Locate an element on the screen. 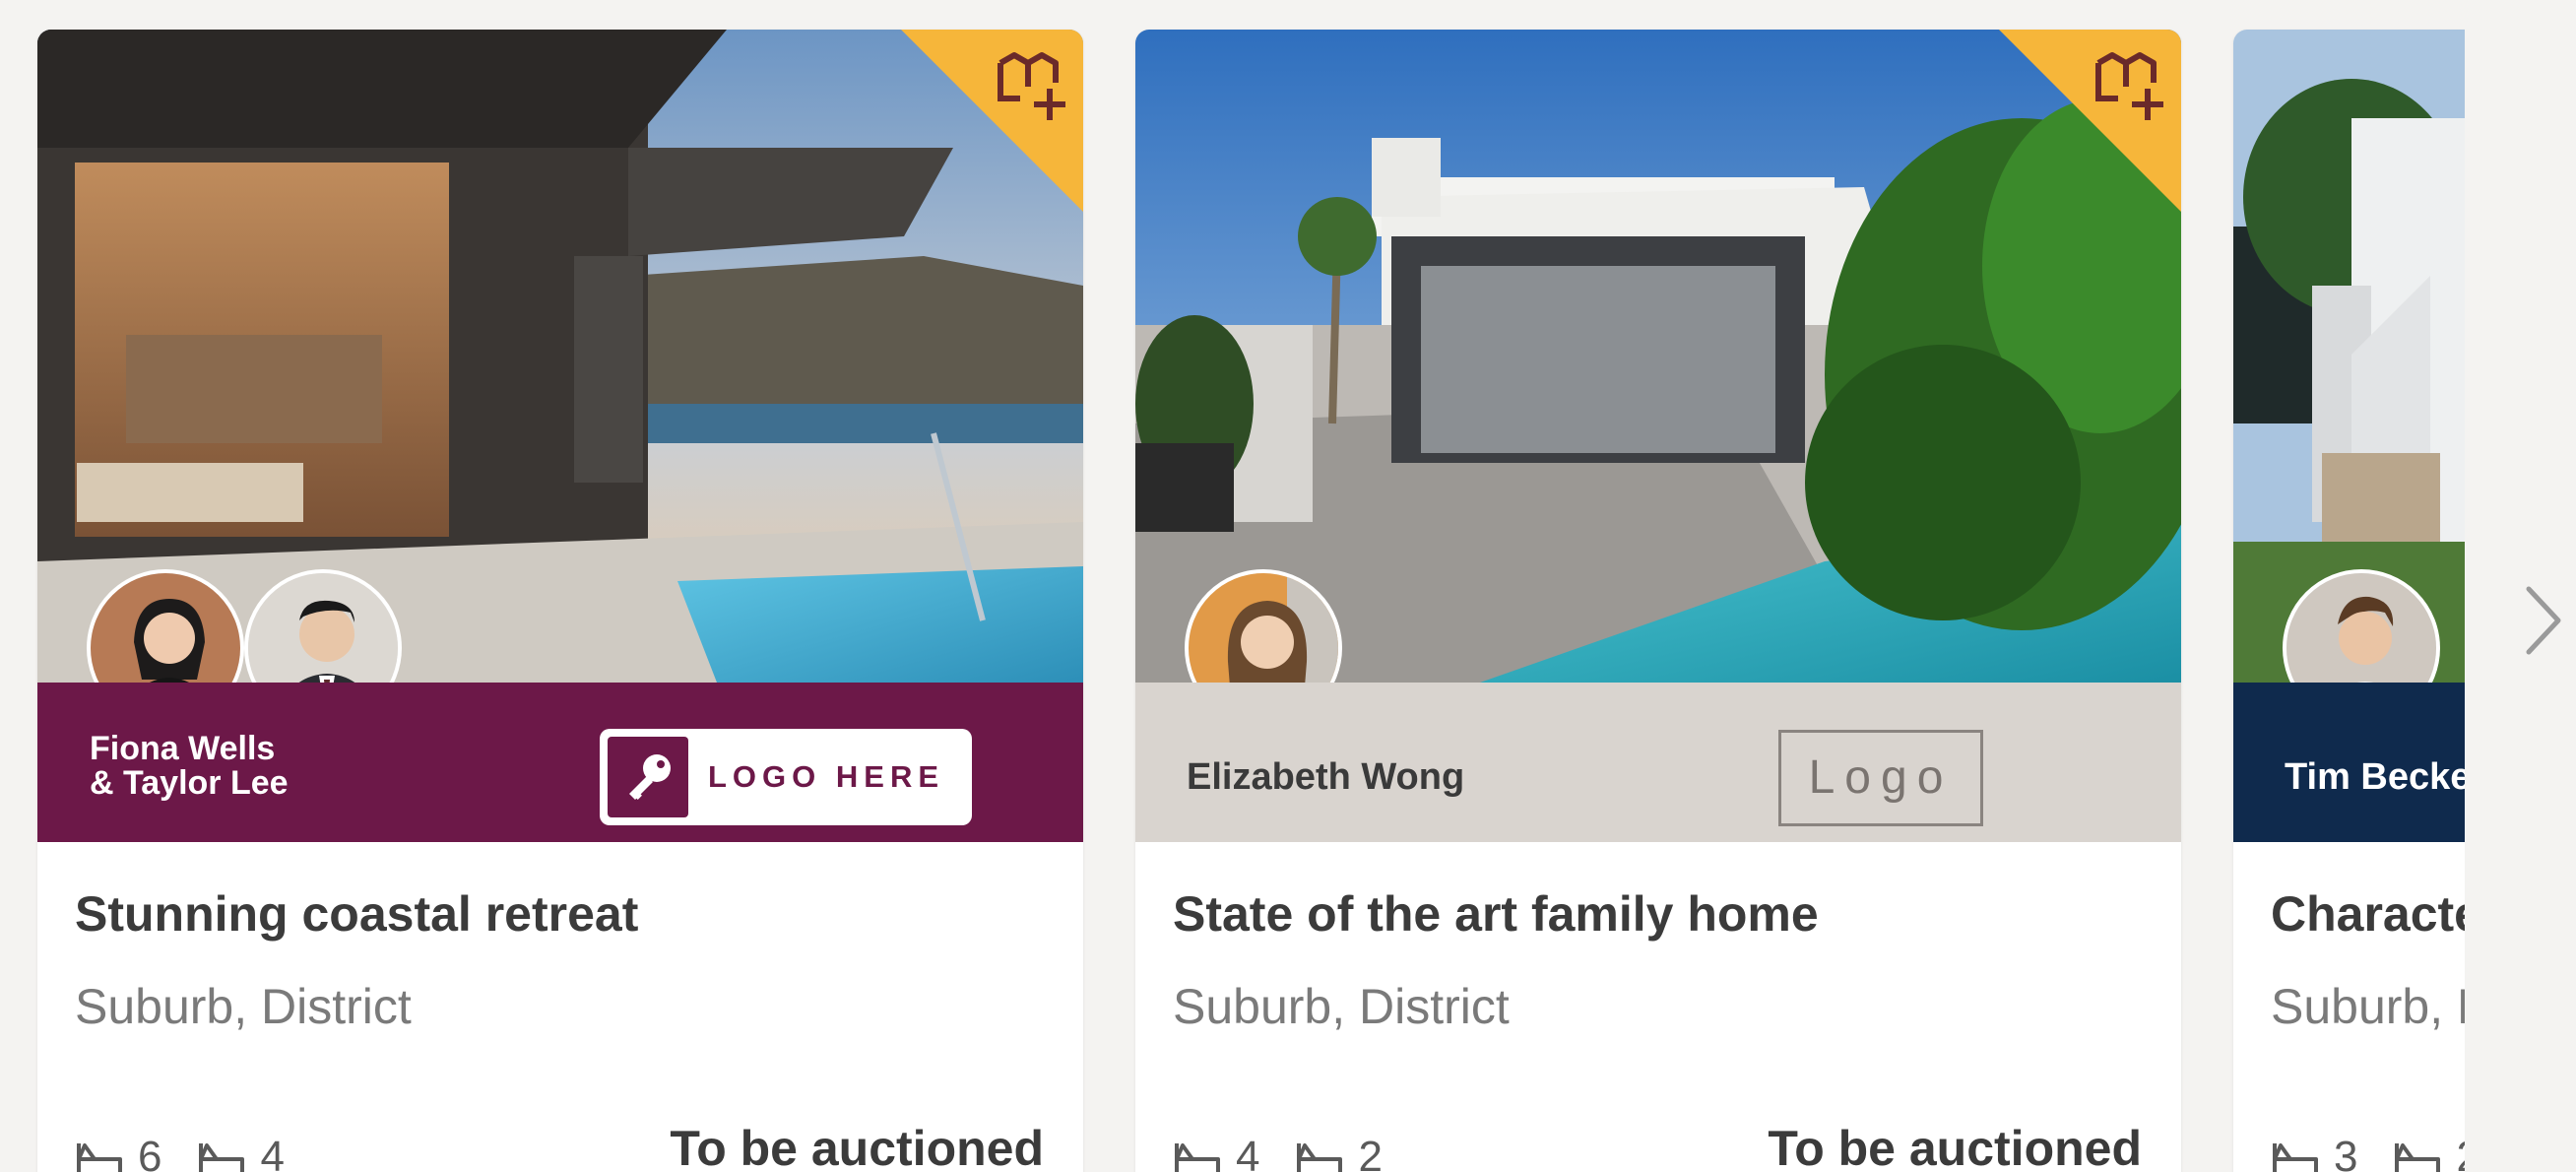 The image size is (2576, 1172). agency-logo: Logo is located at coordinates (1880, 778).